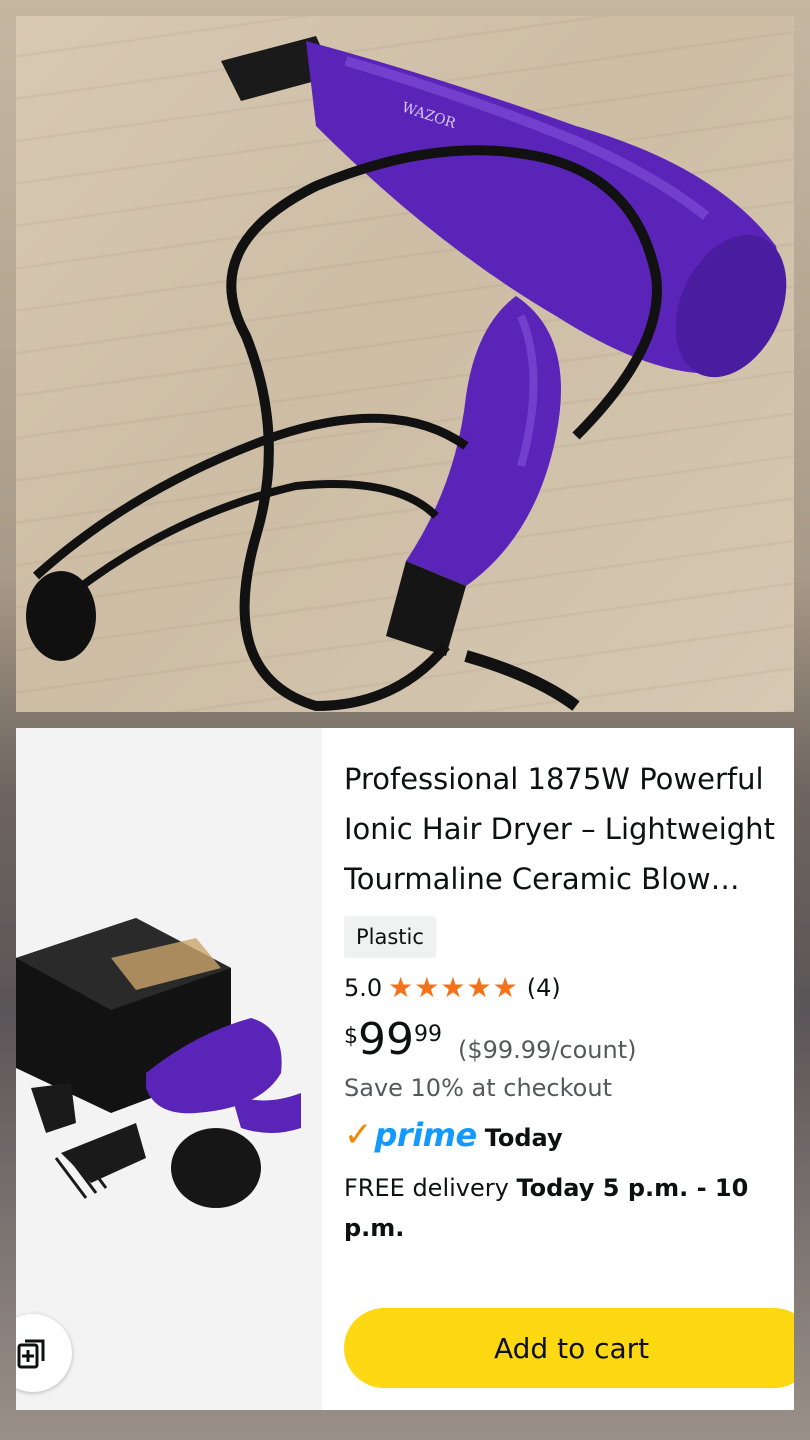 The width and height of the screenshot is (810, 1440). Describe the element at coordinates (569, 1348) in the screenshot. I see `add-to-cart-button: Add to cart` at that location.